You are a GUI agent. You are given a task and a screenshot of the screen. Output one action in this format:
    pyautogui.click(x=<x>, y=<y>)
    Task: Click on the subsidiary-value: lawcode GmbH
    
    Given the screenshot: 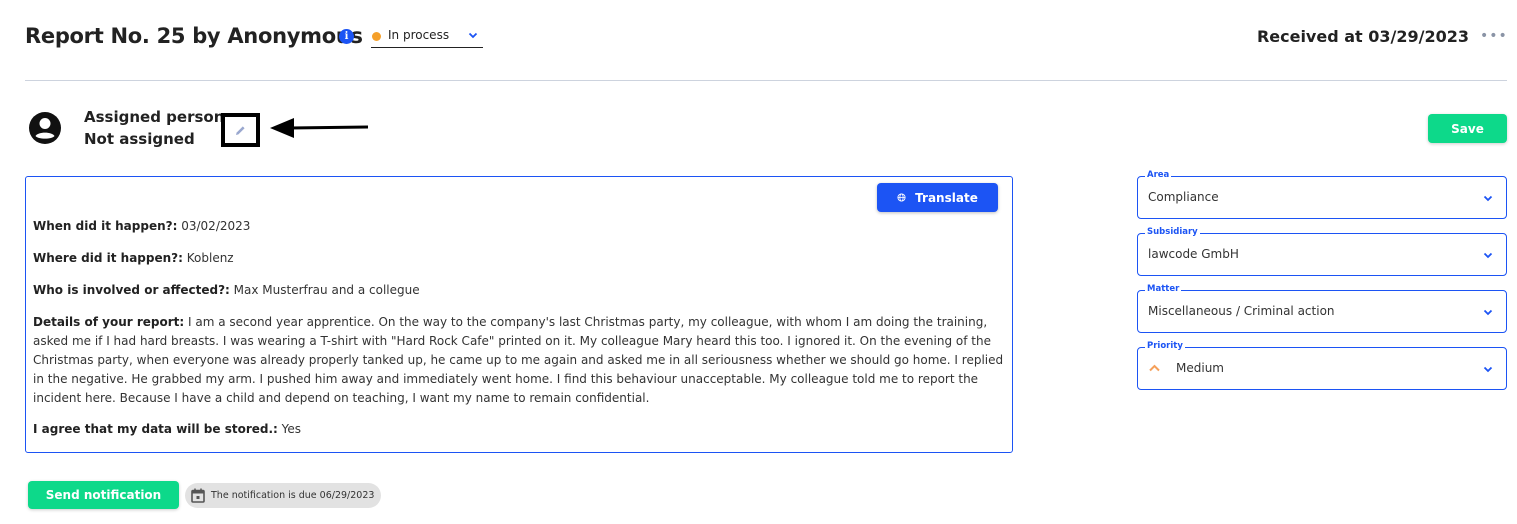 What is the action you would take?
    pyautogui.click(x=1193, y=254)
    